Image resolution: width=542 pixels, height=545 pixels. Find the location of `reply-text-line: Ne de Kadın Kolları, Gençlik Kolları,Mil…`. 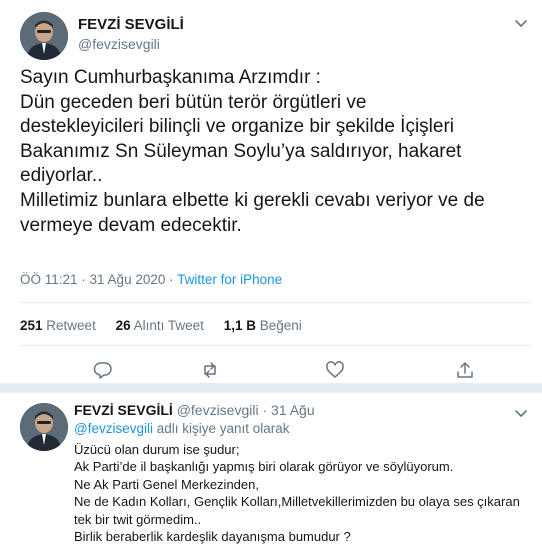

reply-text-line: Ne de Kadın Kolları, Gençlik Kolları,Mil… is located at coordinates (297, 502).